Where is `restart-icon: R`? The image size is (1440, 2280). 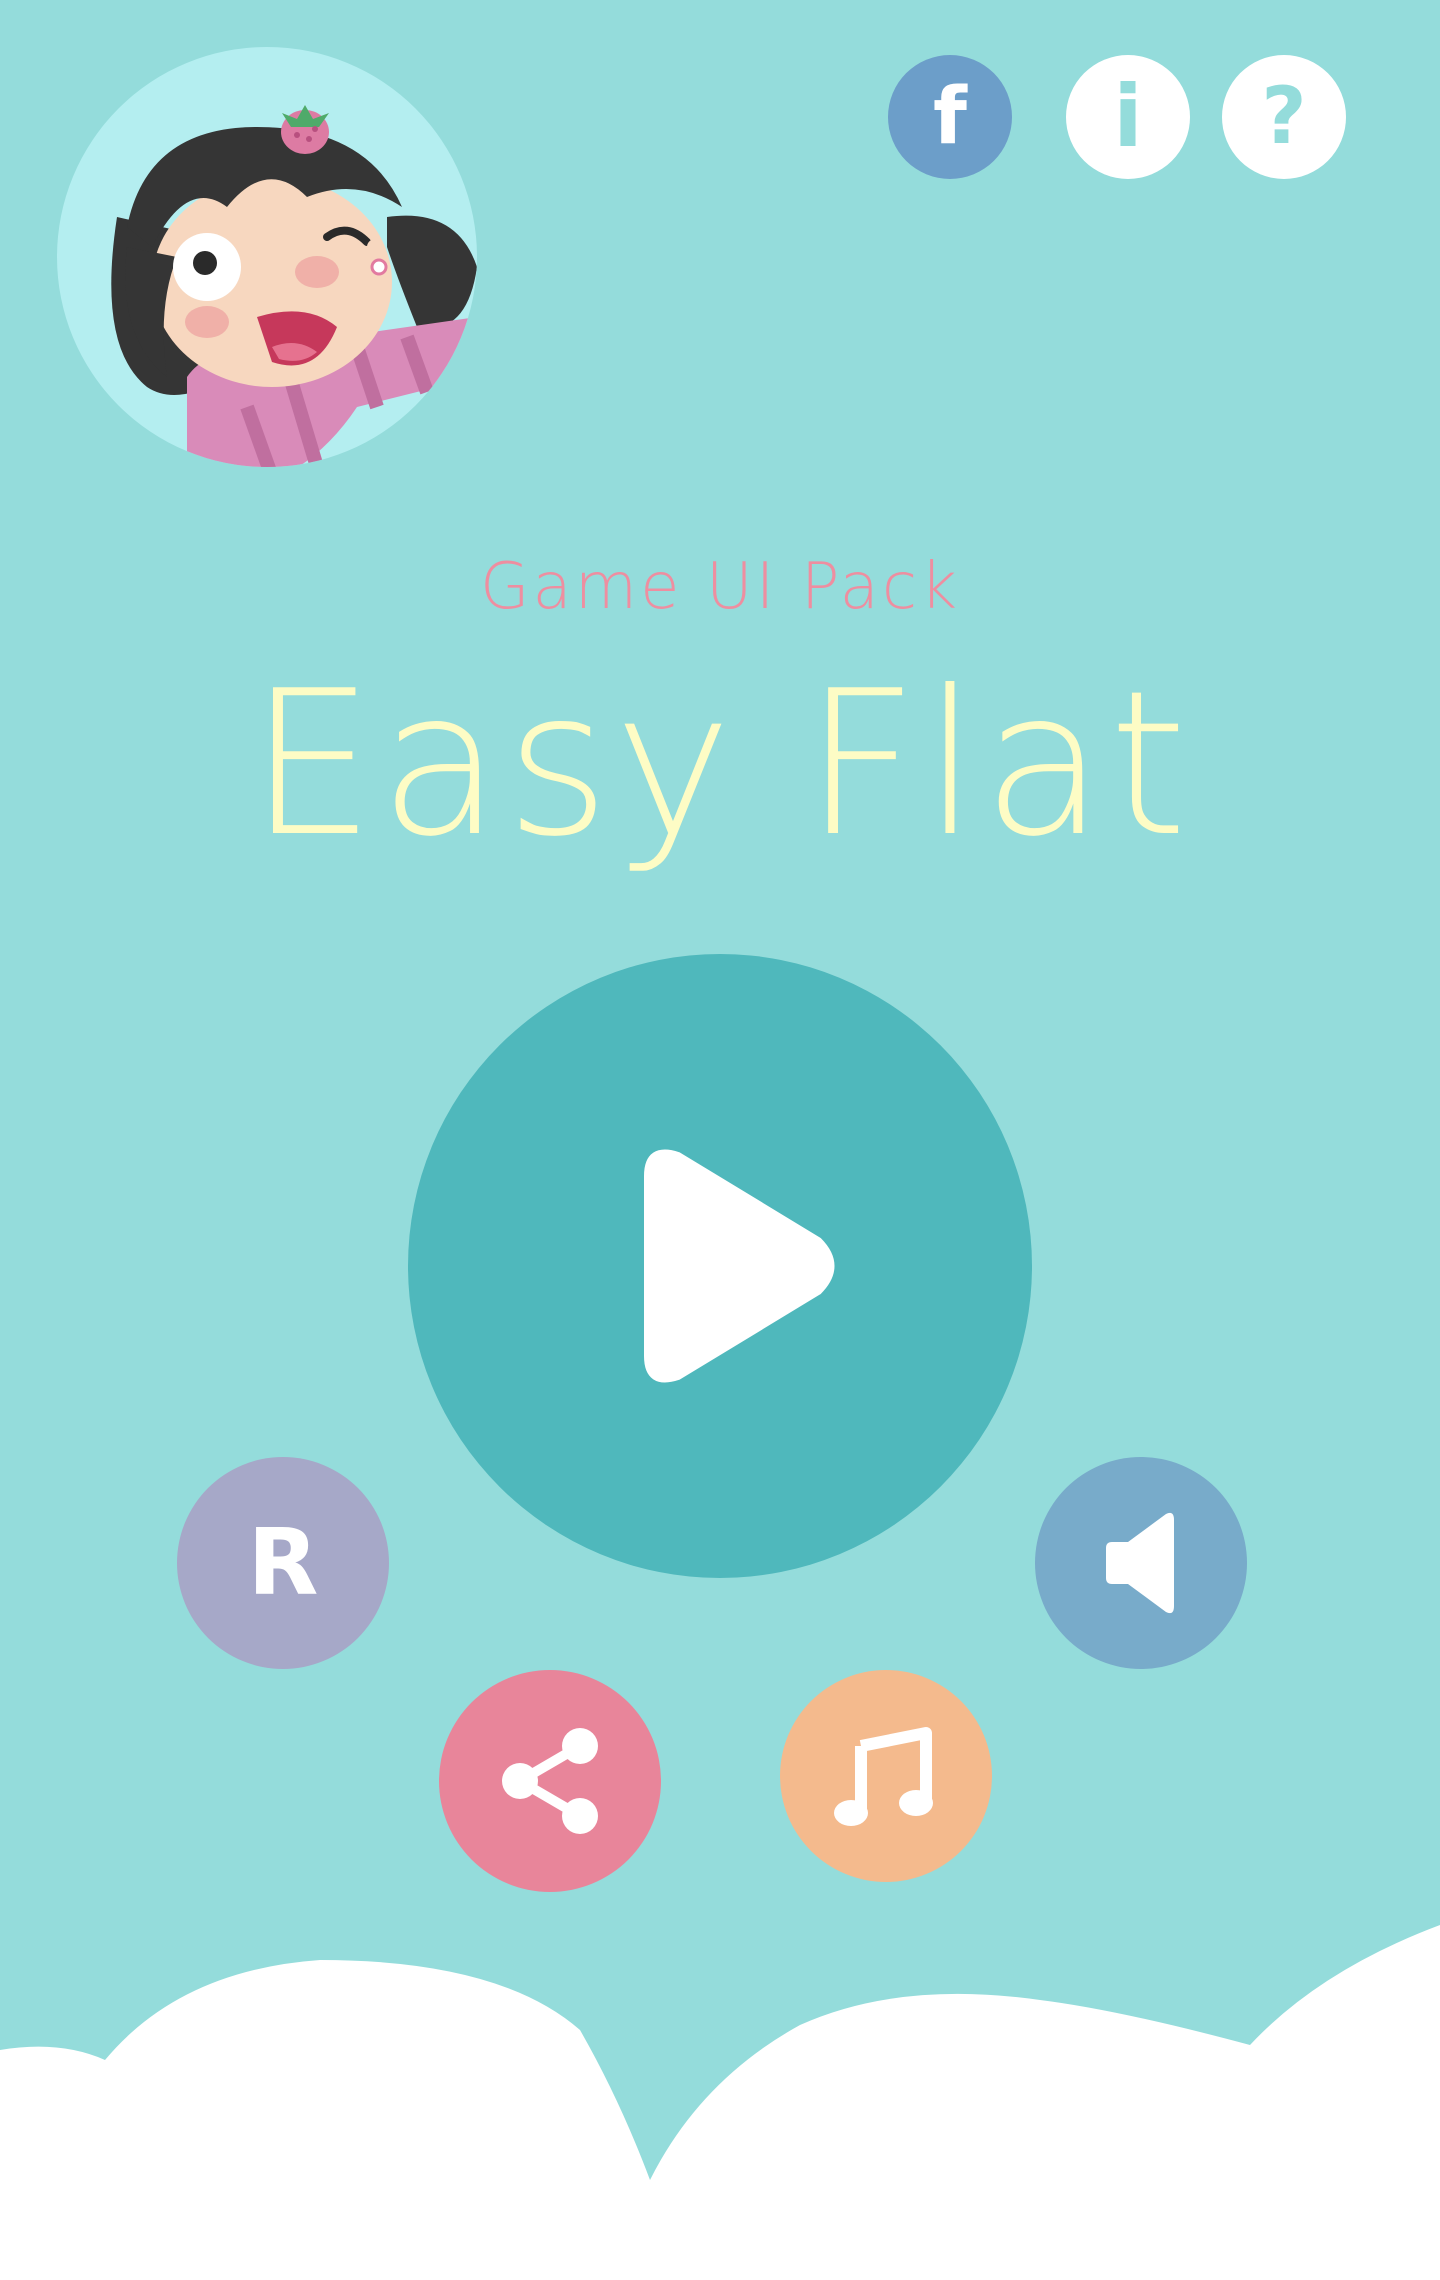
restart-icon: R is located at coordinates (283, 1562).